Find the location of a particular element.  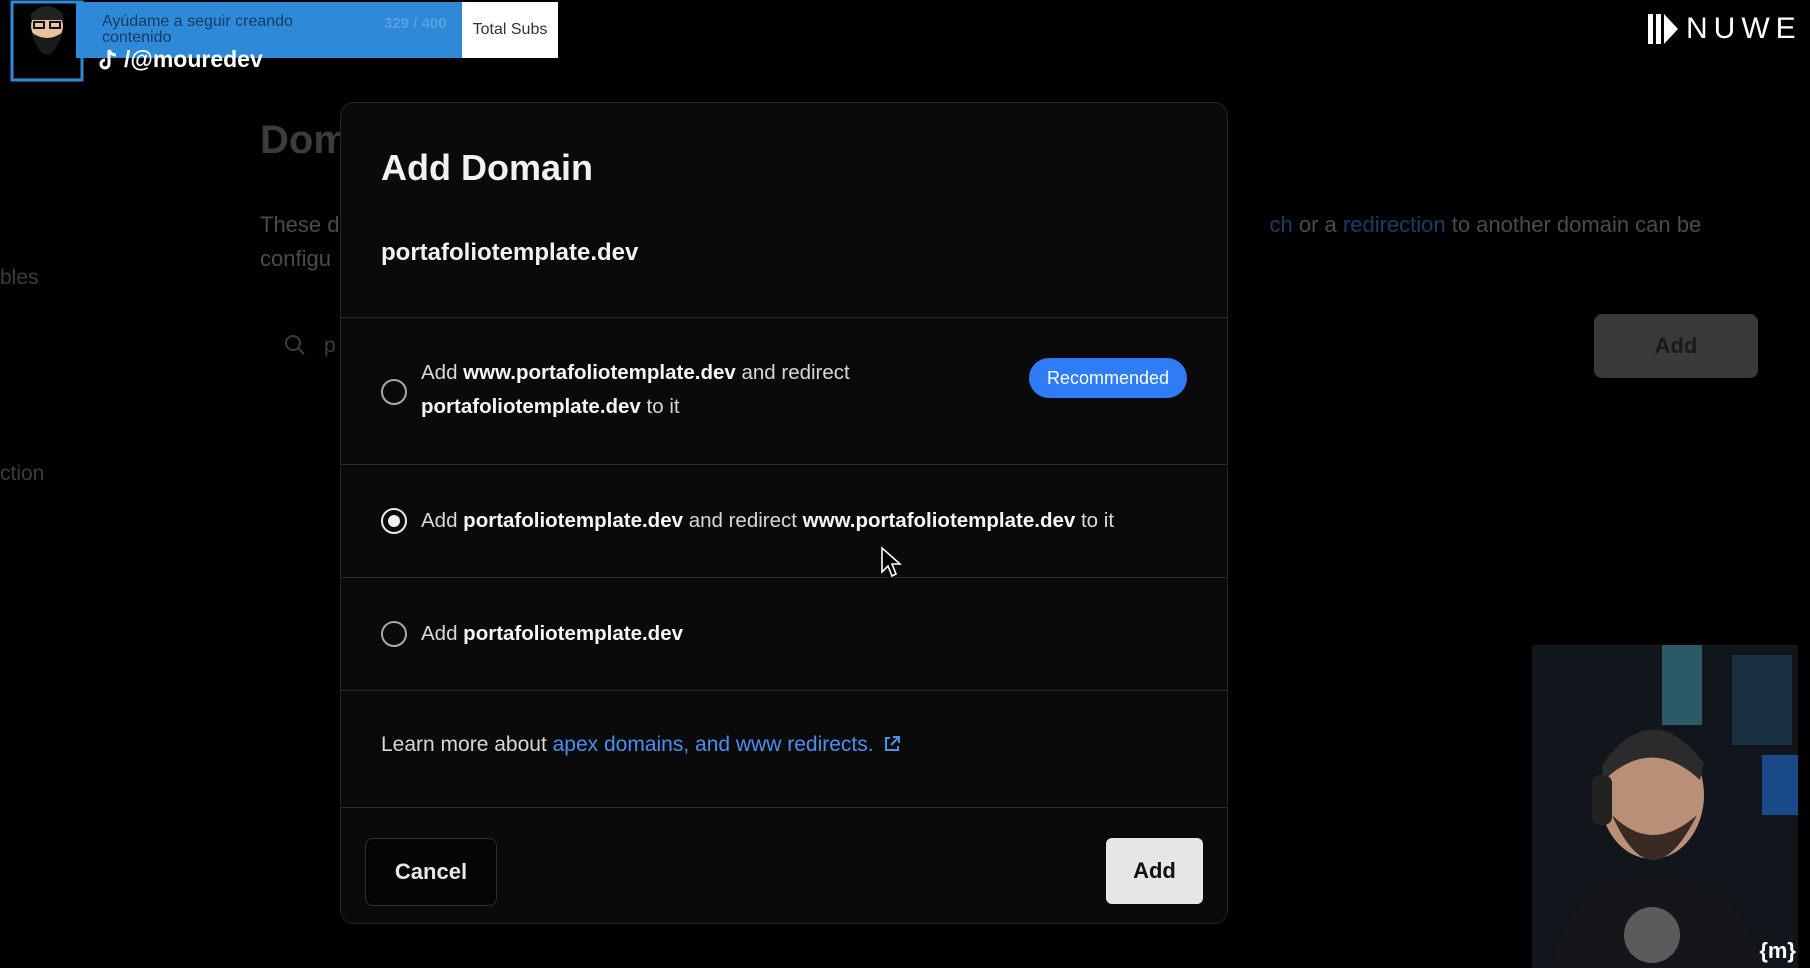

description-link: ch is located at coordinates (1281, 224).